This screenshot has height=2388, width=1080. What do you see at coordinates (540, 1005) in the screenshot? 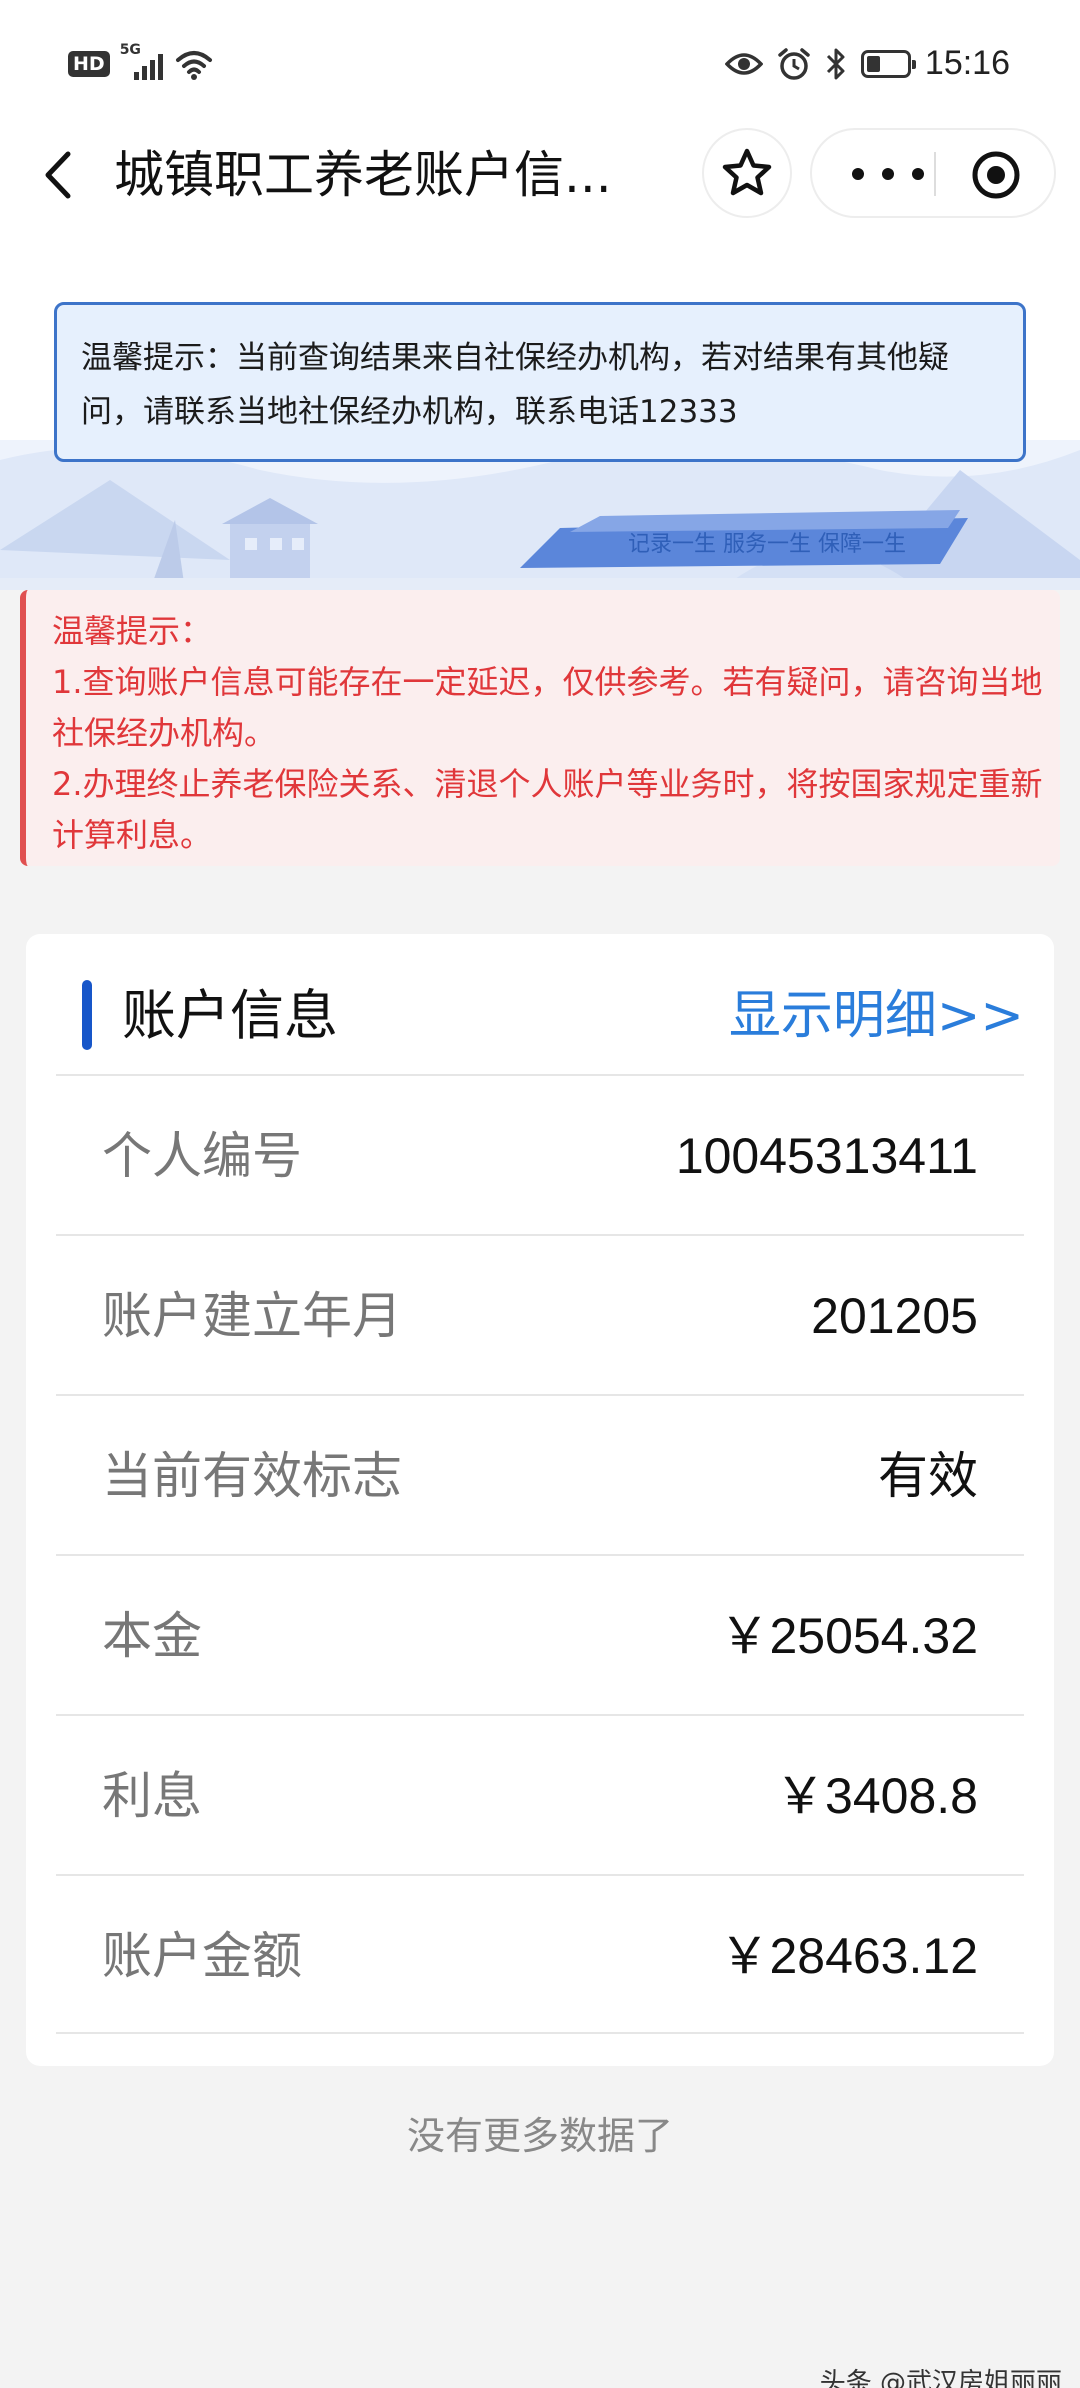
I see `card-header: 账户信息 显示明细>>` at bounding box center [540, 1005].